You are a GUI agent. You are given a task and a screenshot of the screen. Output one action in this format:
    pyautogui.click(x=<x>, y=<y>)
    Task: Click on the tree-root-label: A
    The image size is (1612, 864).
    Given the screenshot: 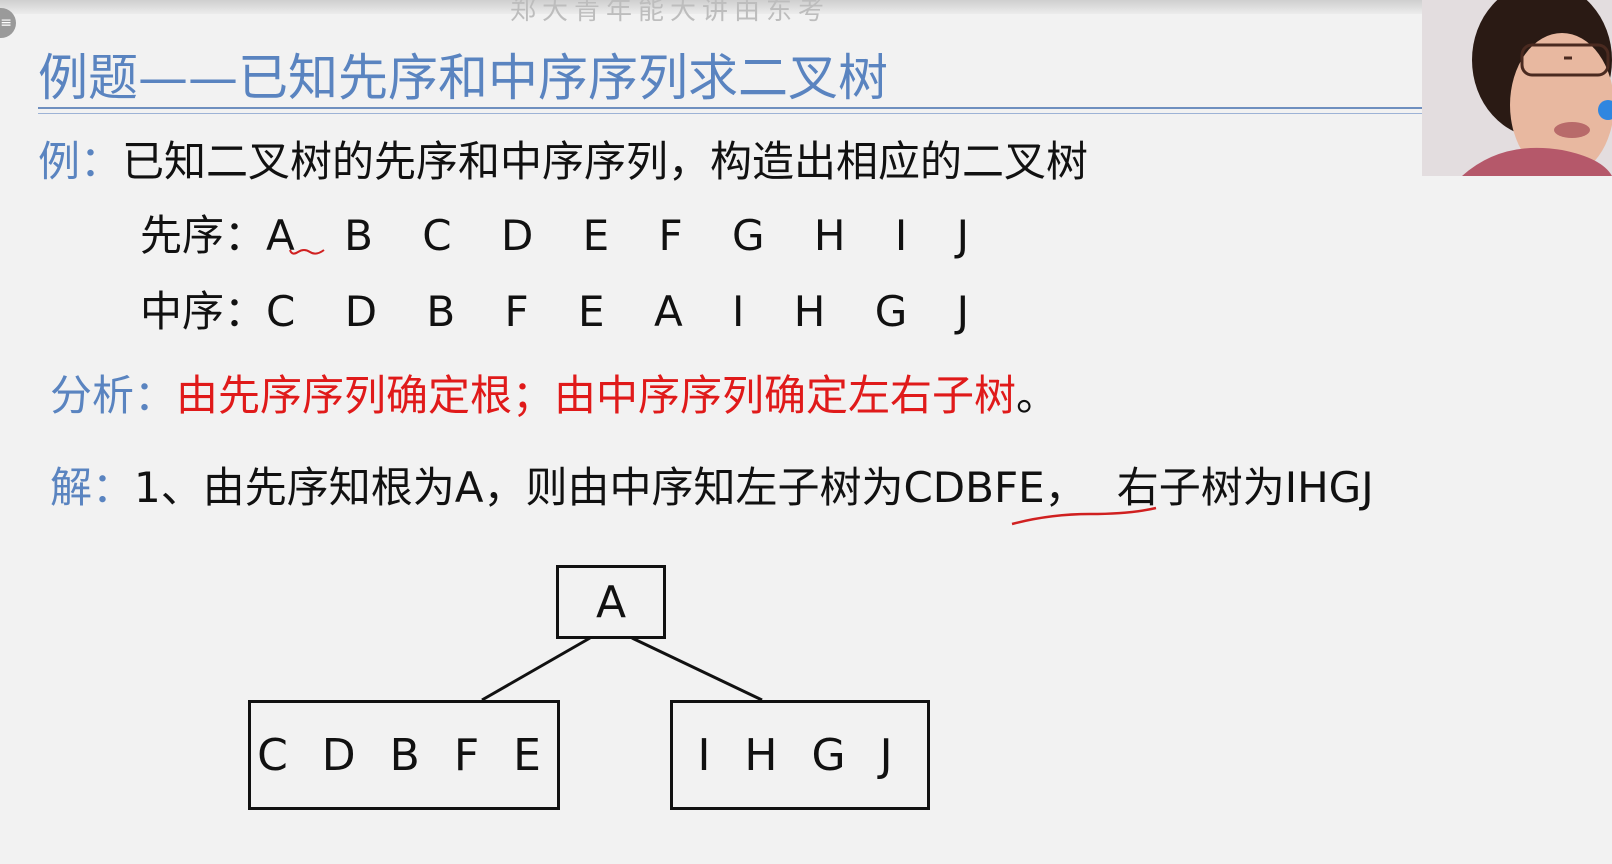 What is the action you would take?
    pyautogui.click(x=611, y=602)
    